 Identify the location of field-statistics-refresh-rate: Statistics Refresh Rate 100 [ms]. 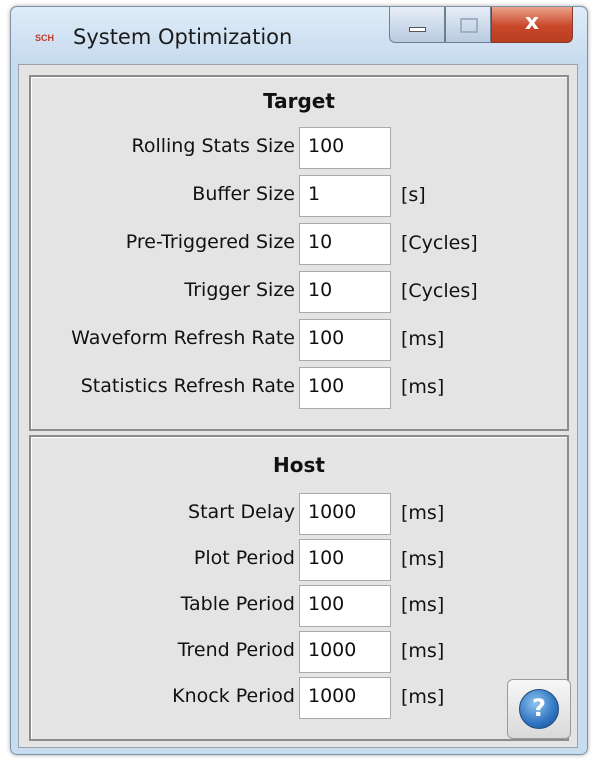
(299, 388).